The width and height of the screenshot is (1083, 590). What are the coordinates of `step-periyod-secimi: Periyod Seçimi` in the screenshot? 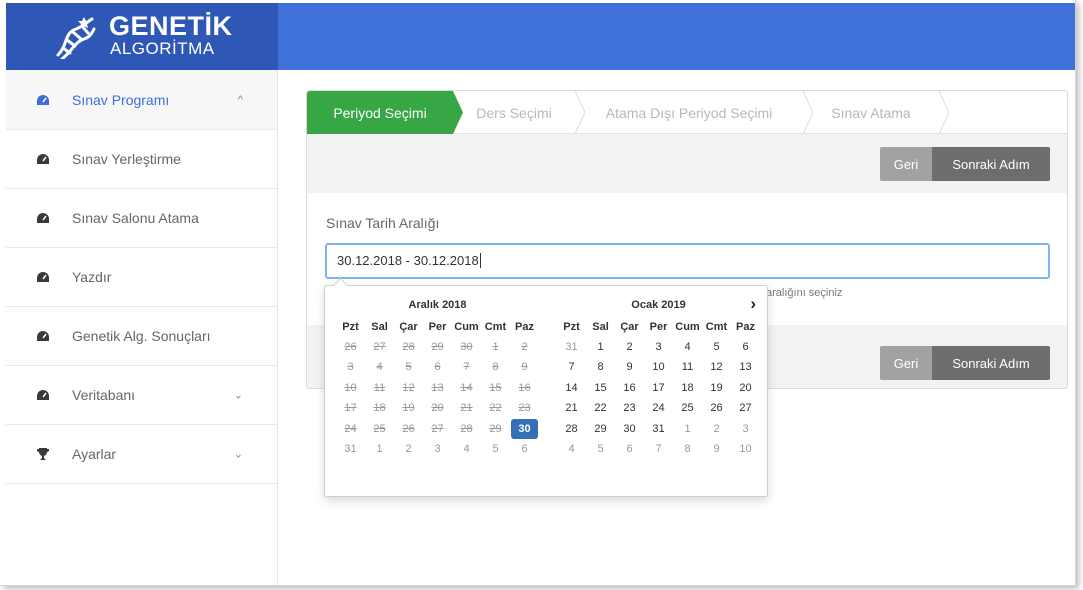 It's located at (385, 112).